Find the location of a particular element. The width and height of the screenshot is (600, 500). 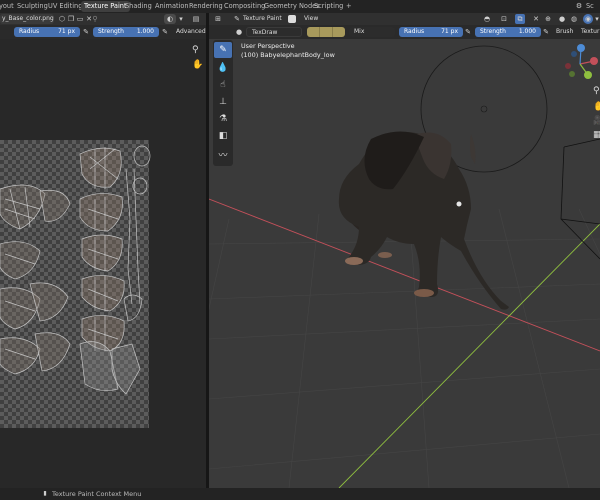

overlay-icon: ⊡ is located at coordinates (504, 19).